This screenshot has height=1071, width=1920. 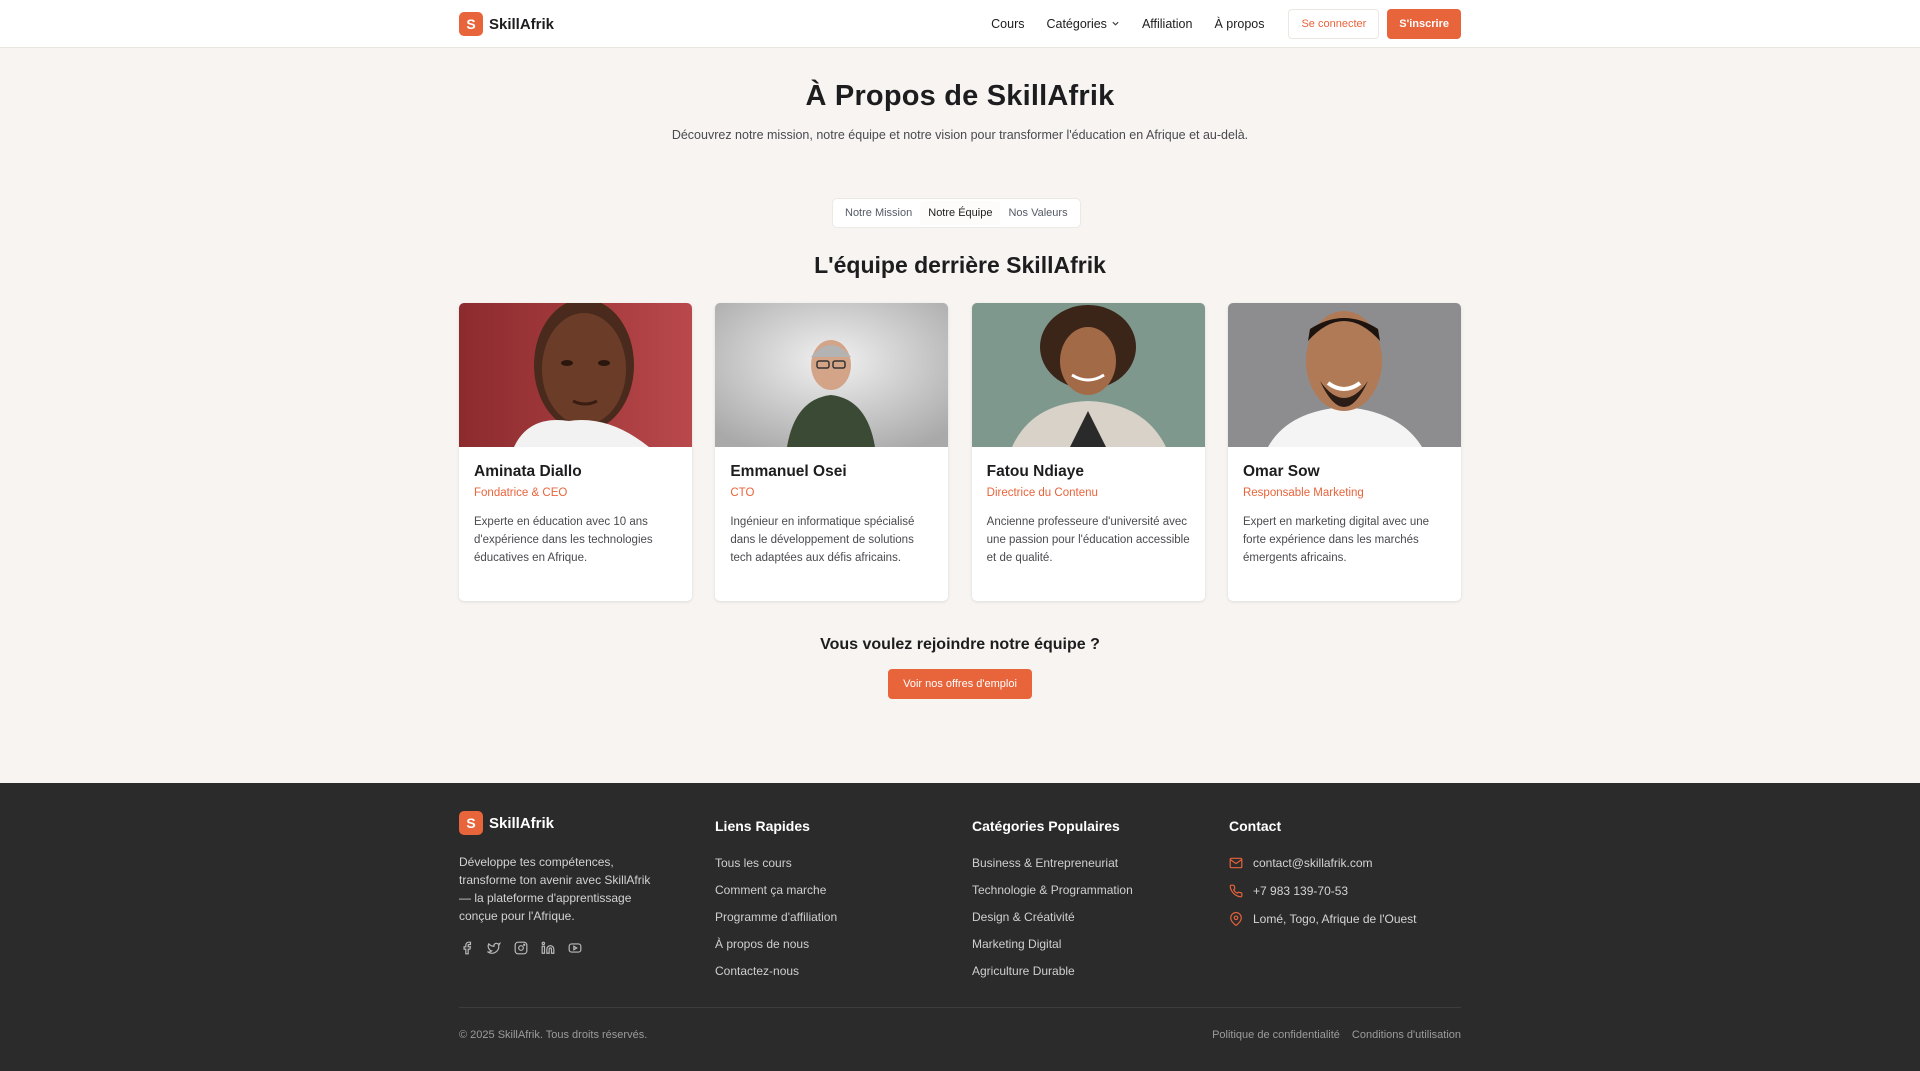 I want to click on footer-link: Programme d'affiliation, so click(x=776, y=917).